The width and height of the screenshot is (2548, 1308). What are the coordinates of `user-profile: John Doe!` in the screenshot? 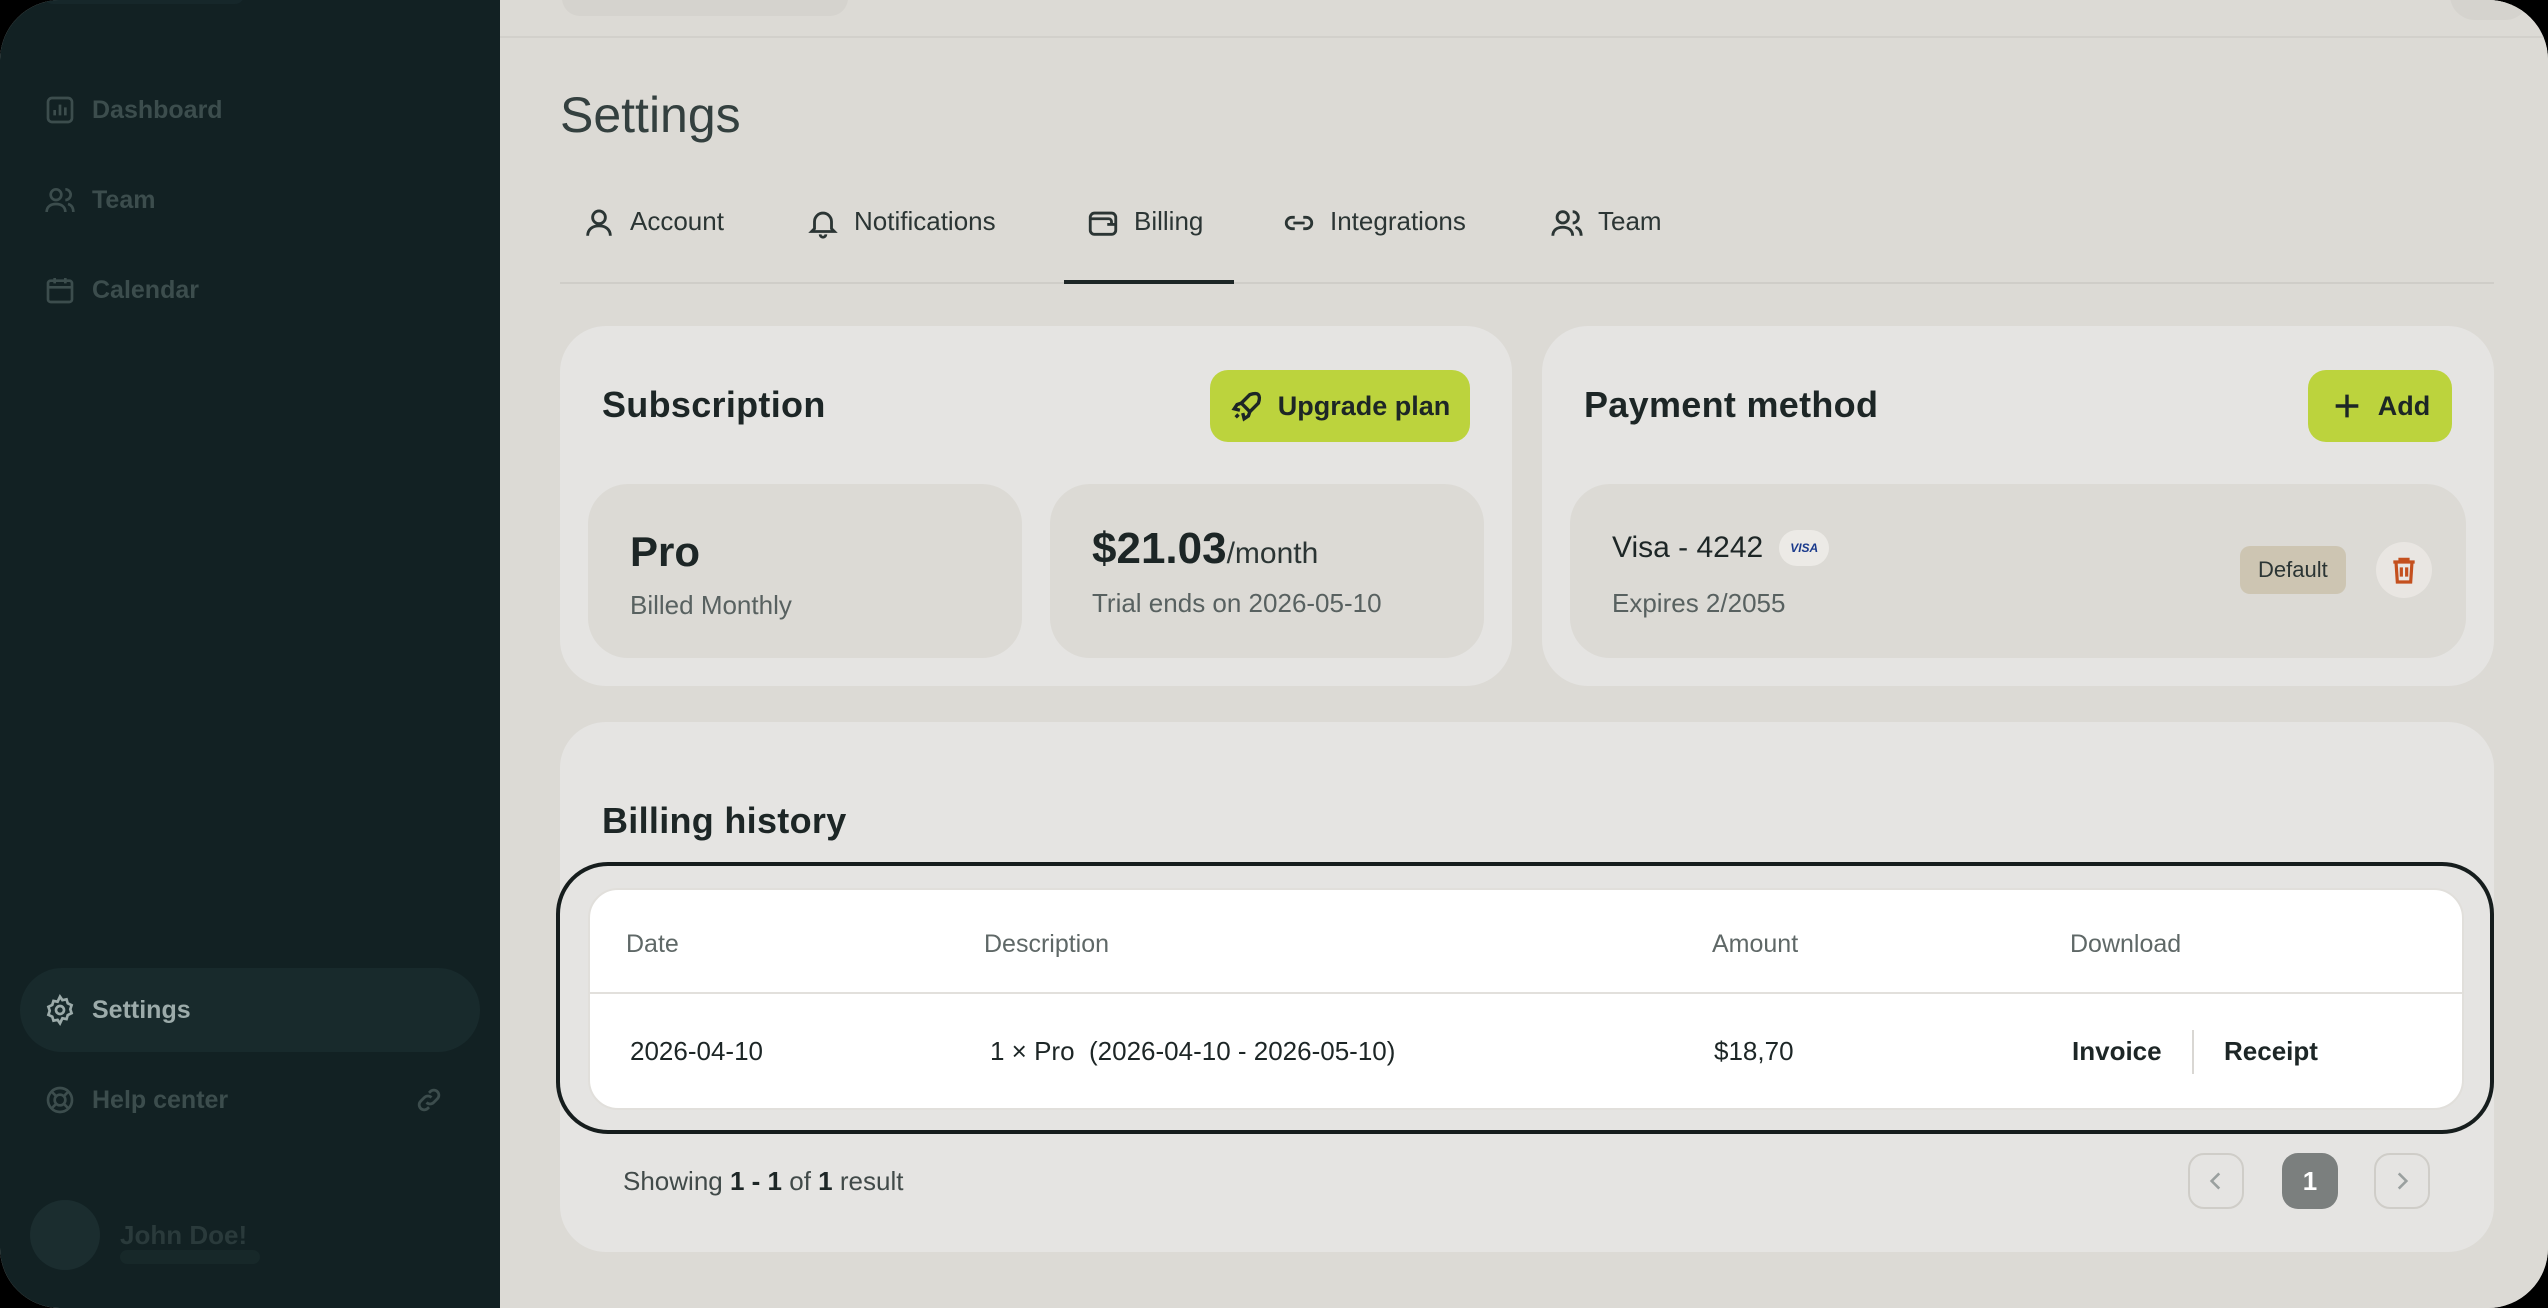 It's located at (145, 1235).